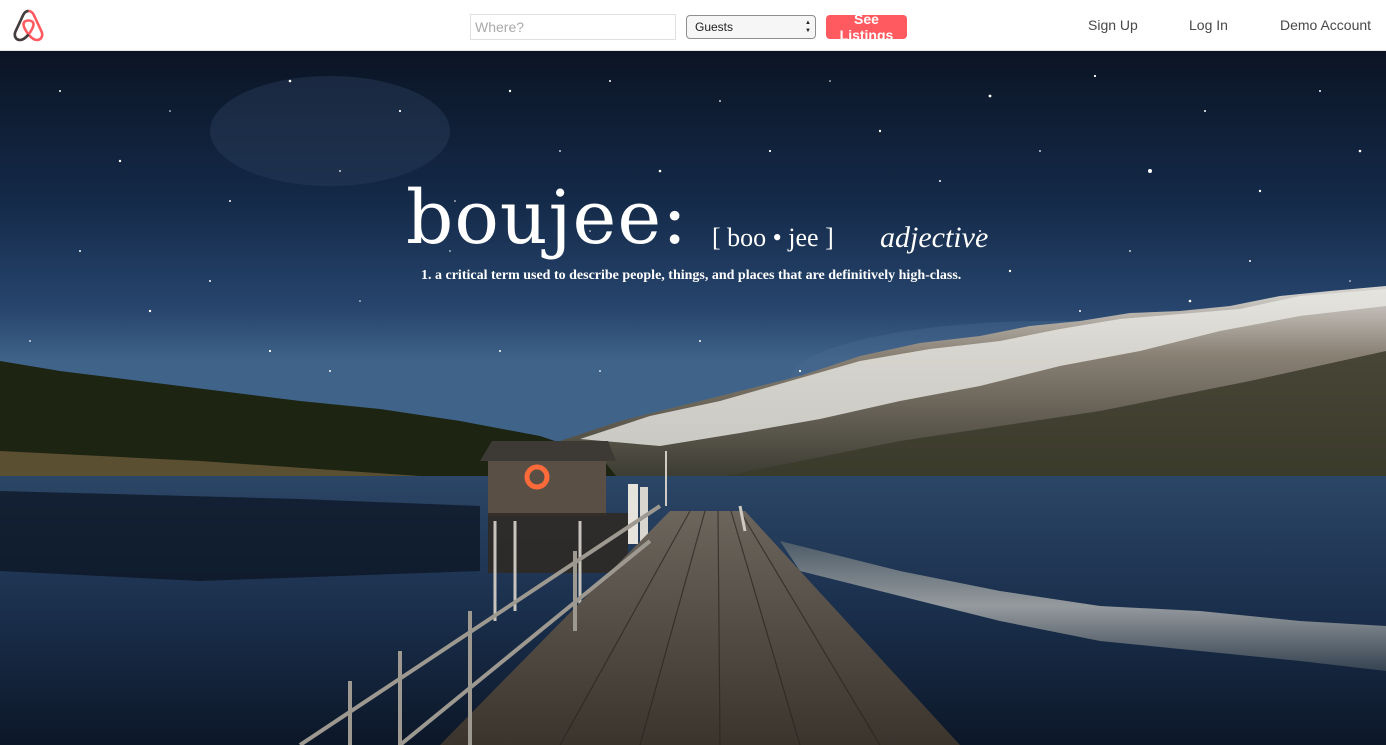  I want to click on log-in-link: Log In, so click(1208, 25).